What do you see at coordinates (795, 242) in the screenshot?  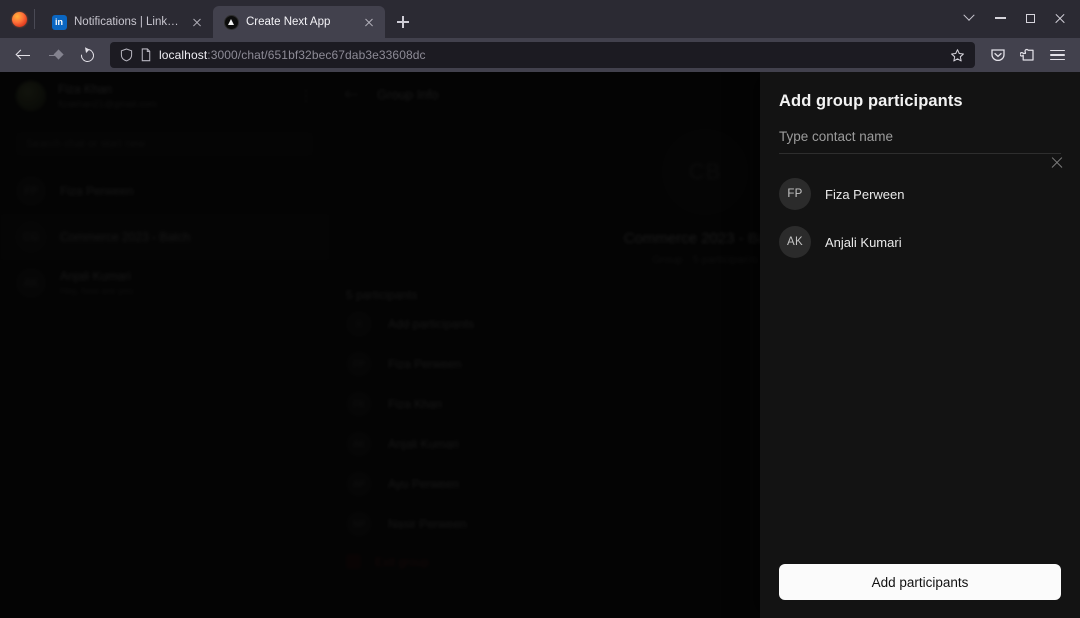 I see `avatar: AK` at bounding box center [795, 242].